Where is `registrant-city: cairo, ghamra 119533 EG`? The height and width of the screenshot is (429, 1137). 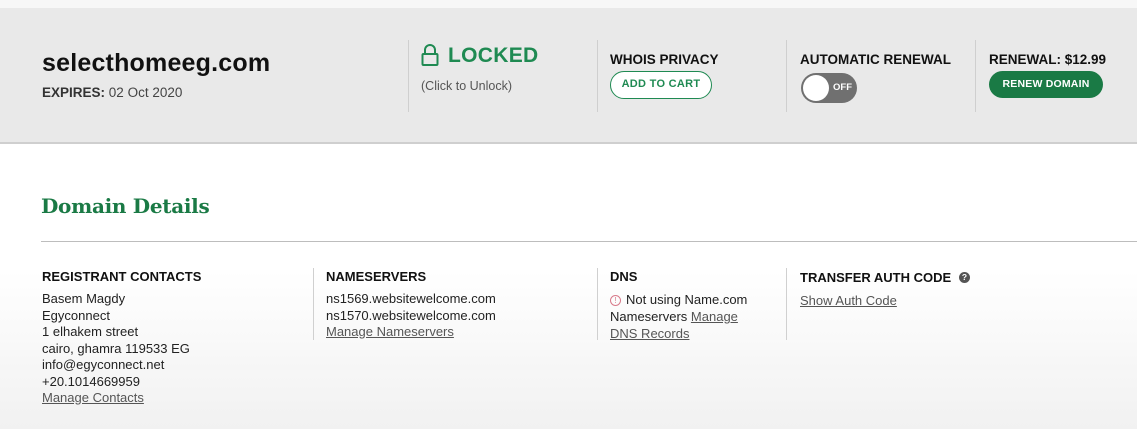 registrant-city: cairo, ghamra 119533 EG is located at coordinates (116, 348).